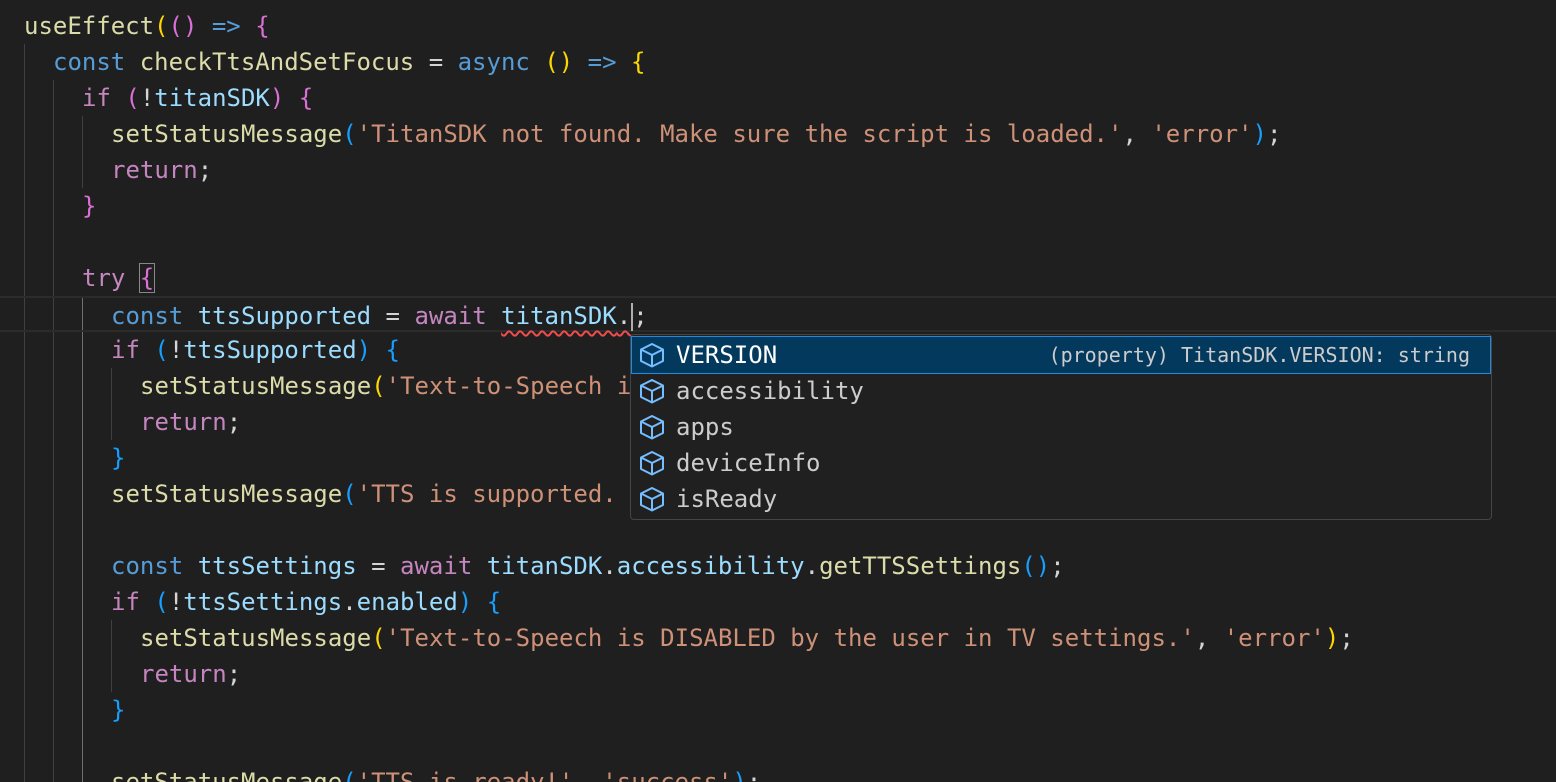  What do you see at coordinates (119, 278) in the screenshot?
I see `code-line-text: try {` at bounding box center [119, 278].